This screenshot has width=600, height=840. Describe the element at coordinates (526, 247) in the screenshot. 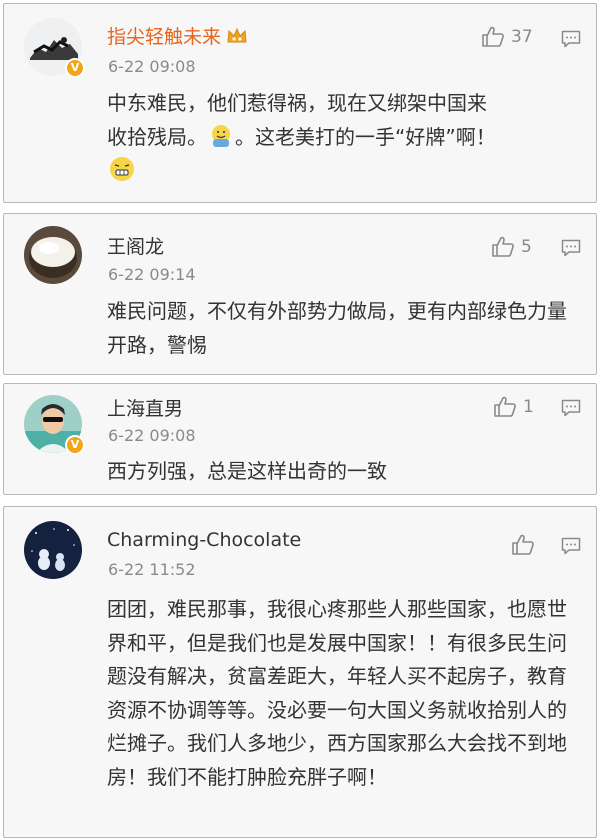

I see `like-count: 5` at that location.